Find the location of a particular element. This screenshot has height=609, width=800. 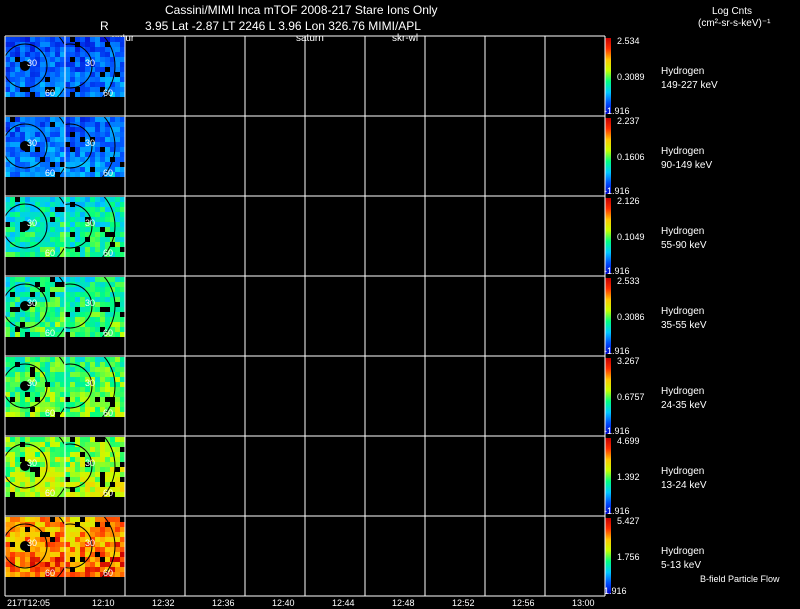

energy-label: 55-90 keV is located at coordinates (684, 245).